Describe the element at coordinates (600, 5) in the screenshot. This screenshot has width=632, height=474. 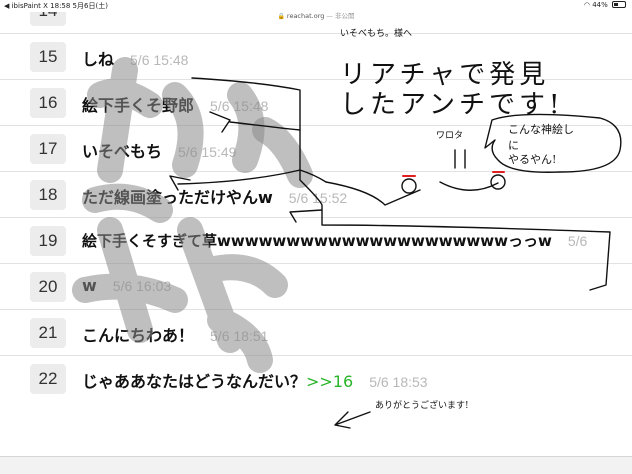
I see `battery-percent: 44%` at that location.